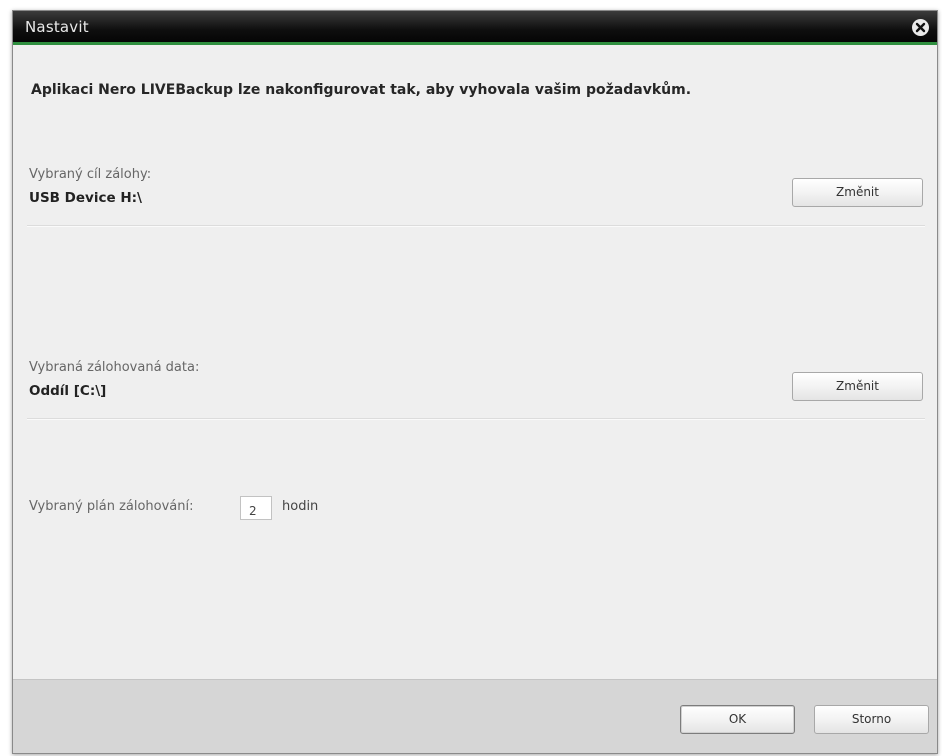  Describe the element at coordinates (57, 27) in the screenshot. I see `dialog-title: Nastavit` at that location.